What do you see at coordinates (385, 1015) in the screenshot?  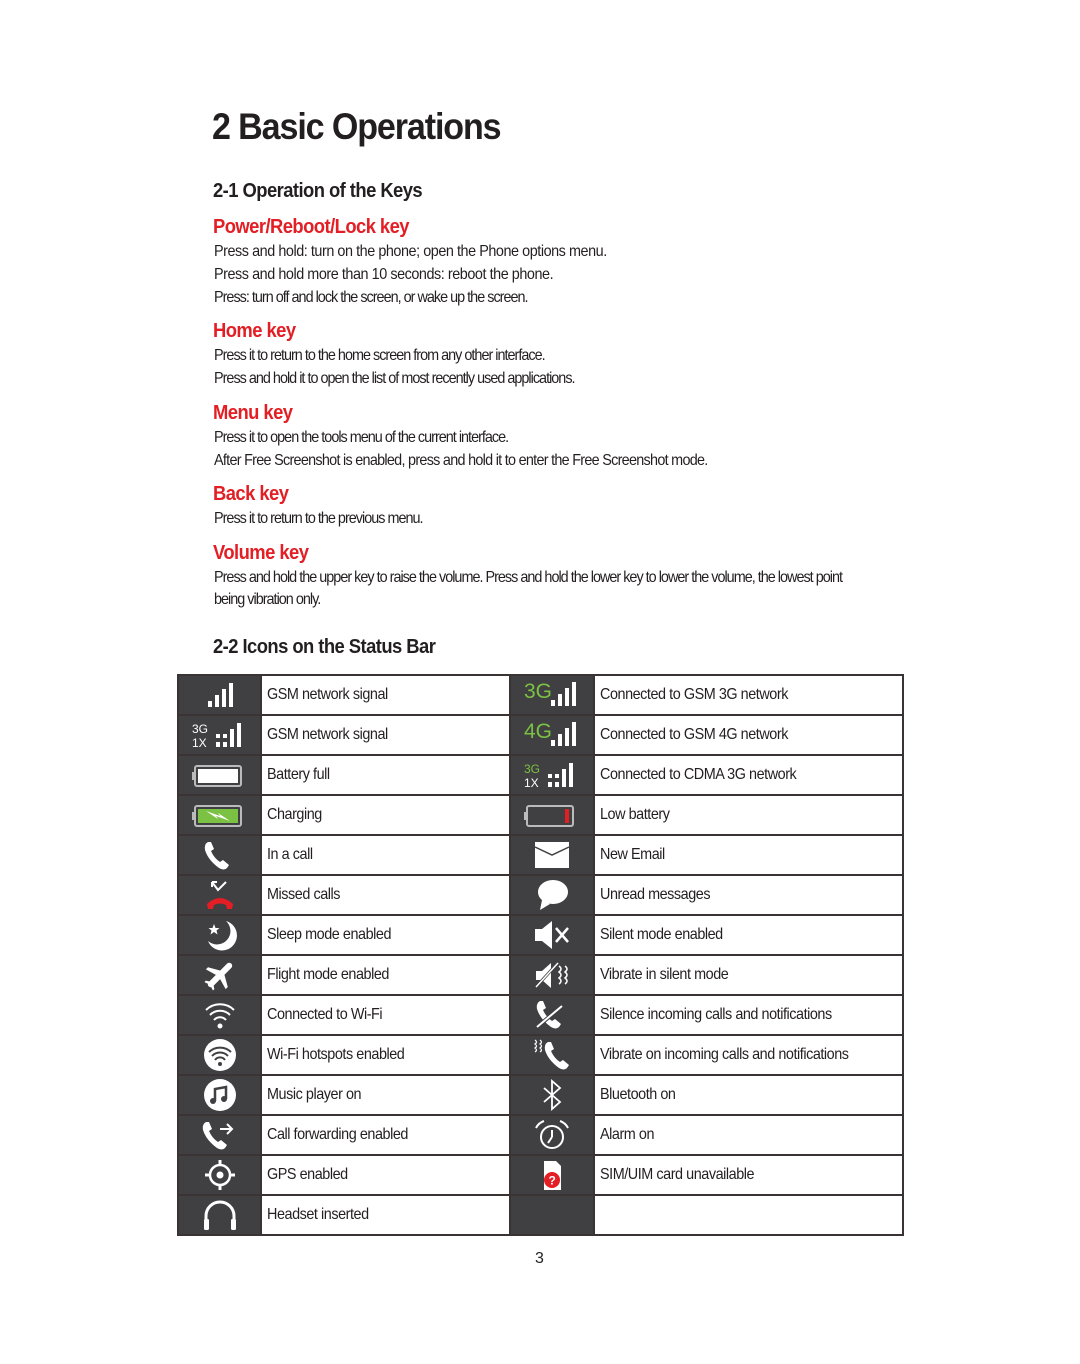 I see `icon-description-cell: Connected to Wi-Fi` at bounding box center [385, 1015].